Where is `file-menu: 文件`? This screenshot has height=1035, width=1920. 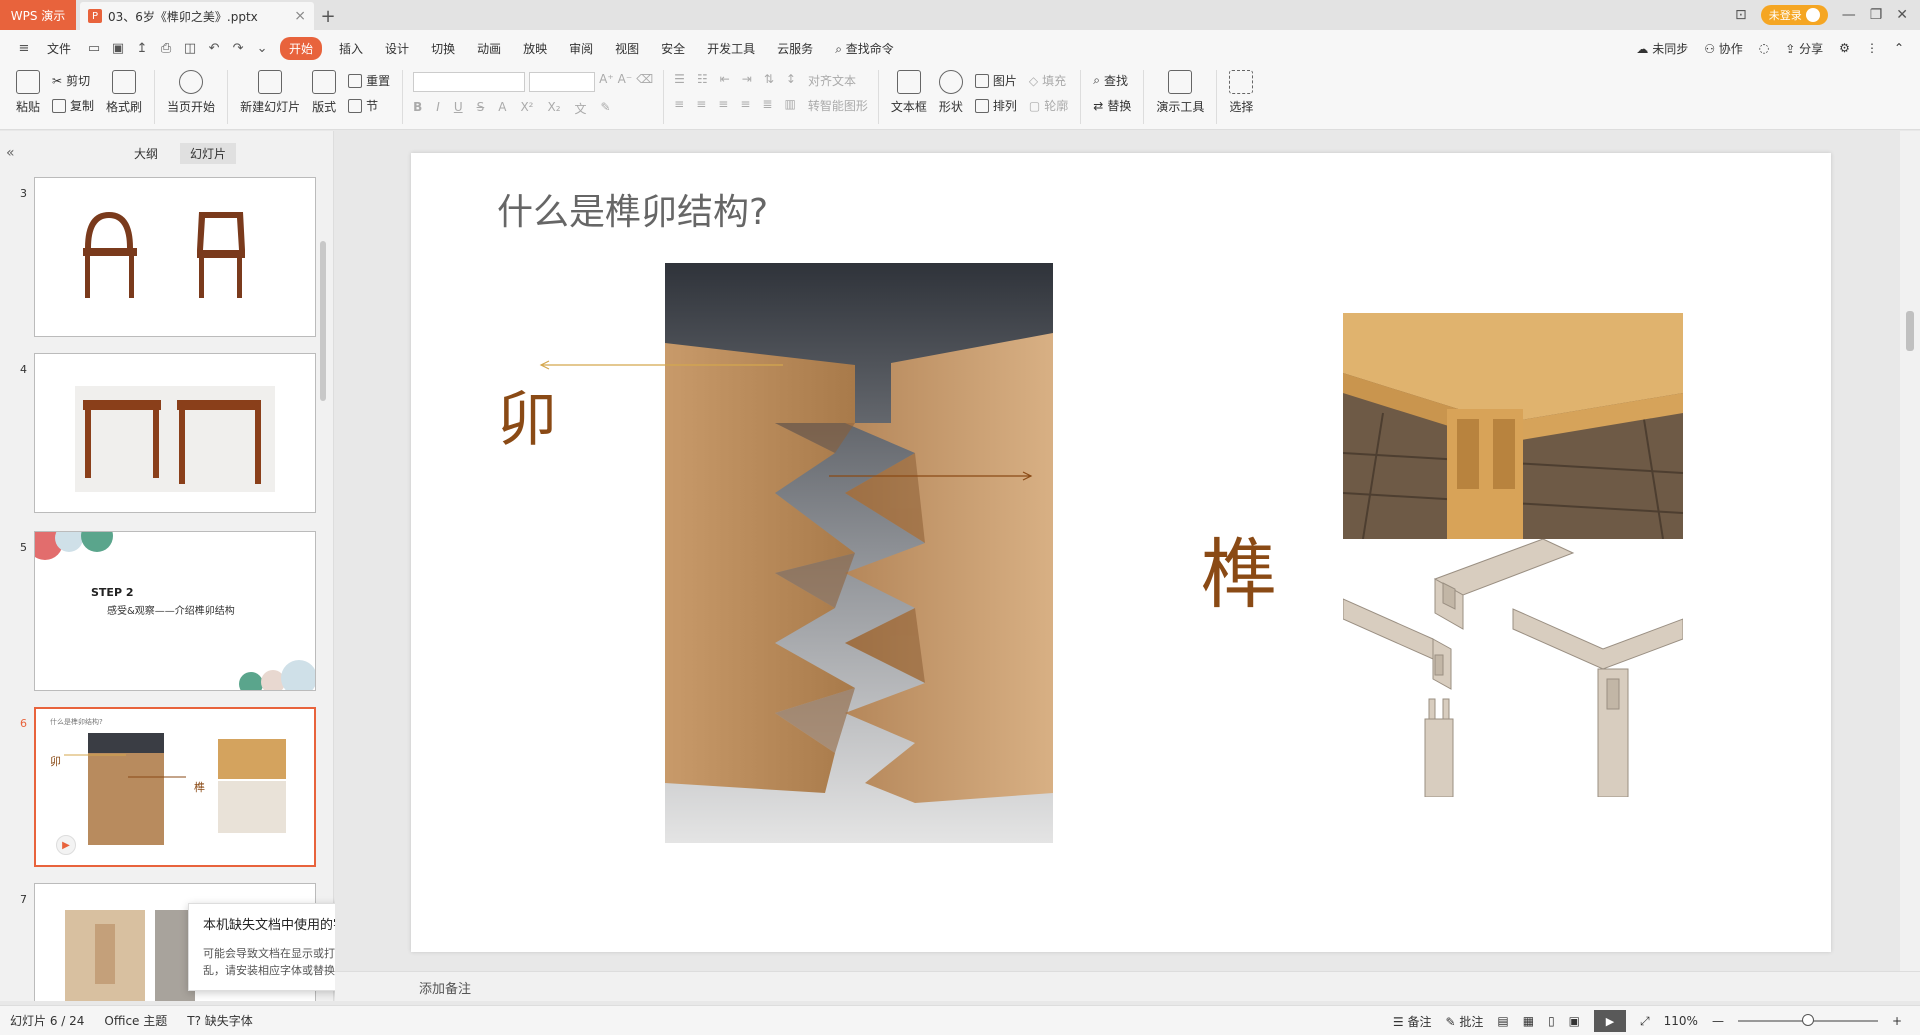
file-menu: 文件 is located at coordinates (59, 48).